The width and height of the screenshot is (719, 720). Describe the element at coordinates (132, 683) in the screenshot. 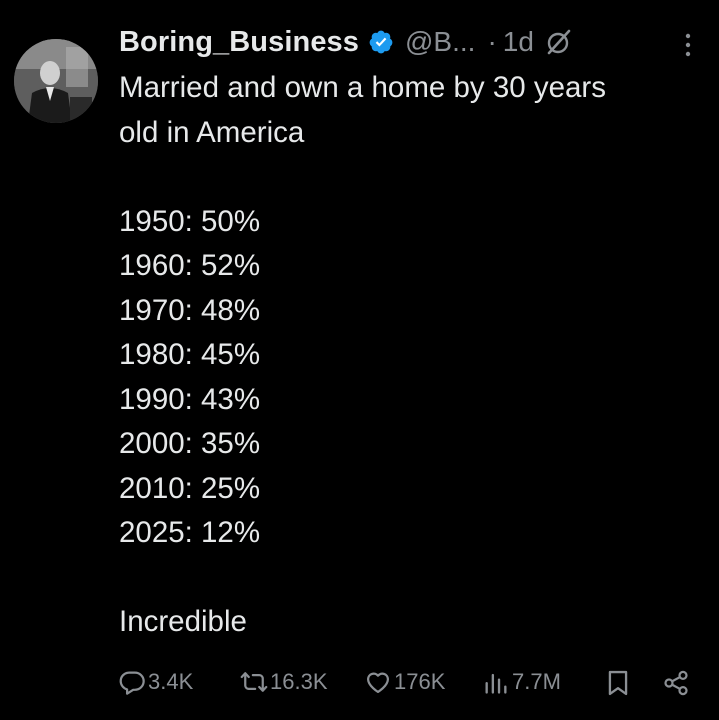

I see `reply-icon` at that location.